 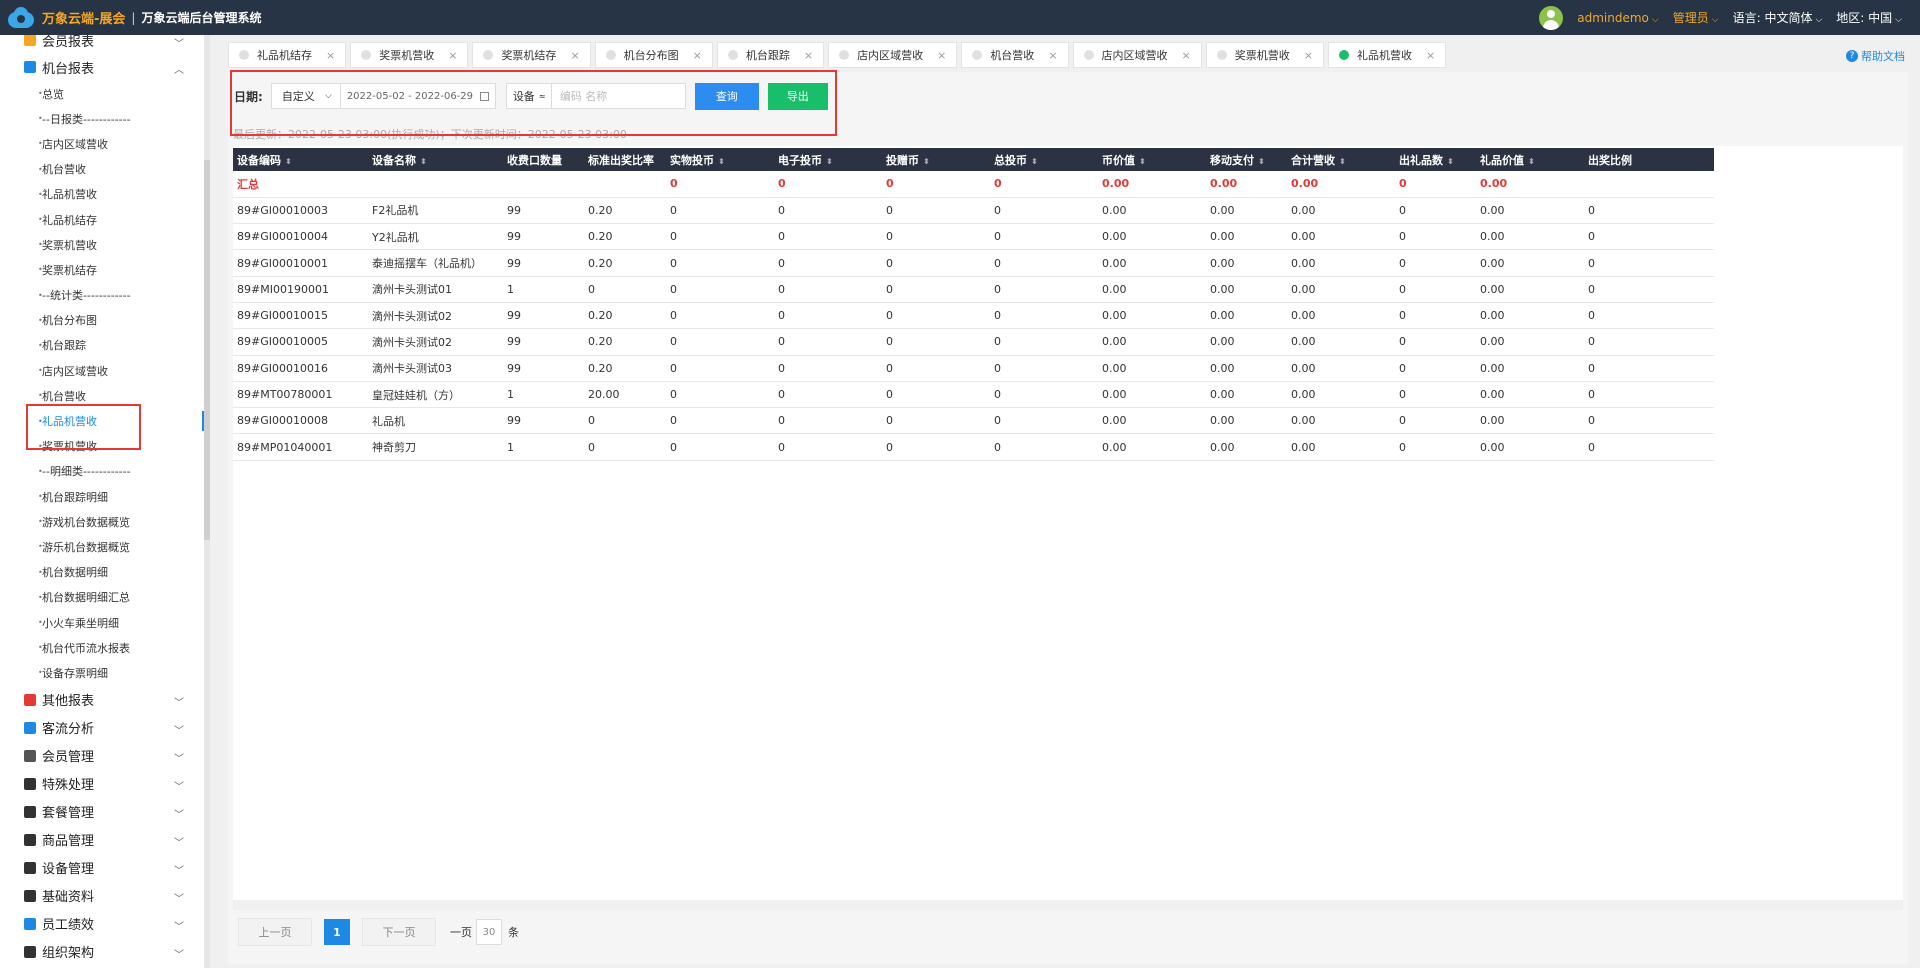 I want to click on tab: 机台分布图 ×, so click(x=653, y=55).